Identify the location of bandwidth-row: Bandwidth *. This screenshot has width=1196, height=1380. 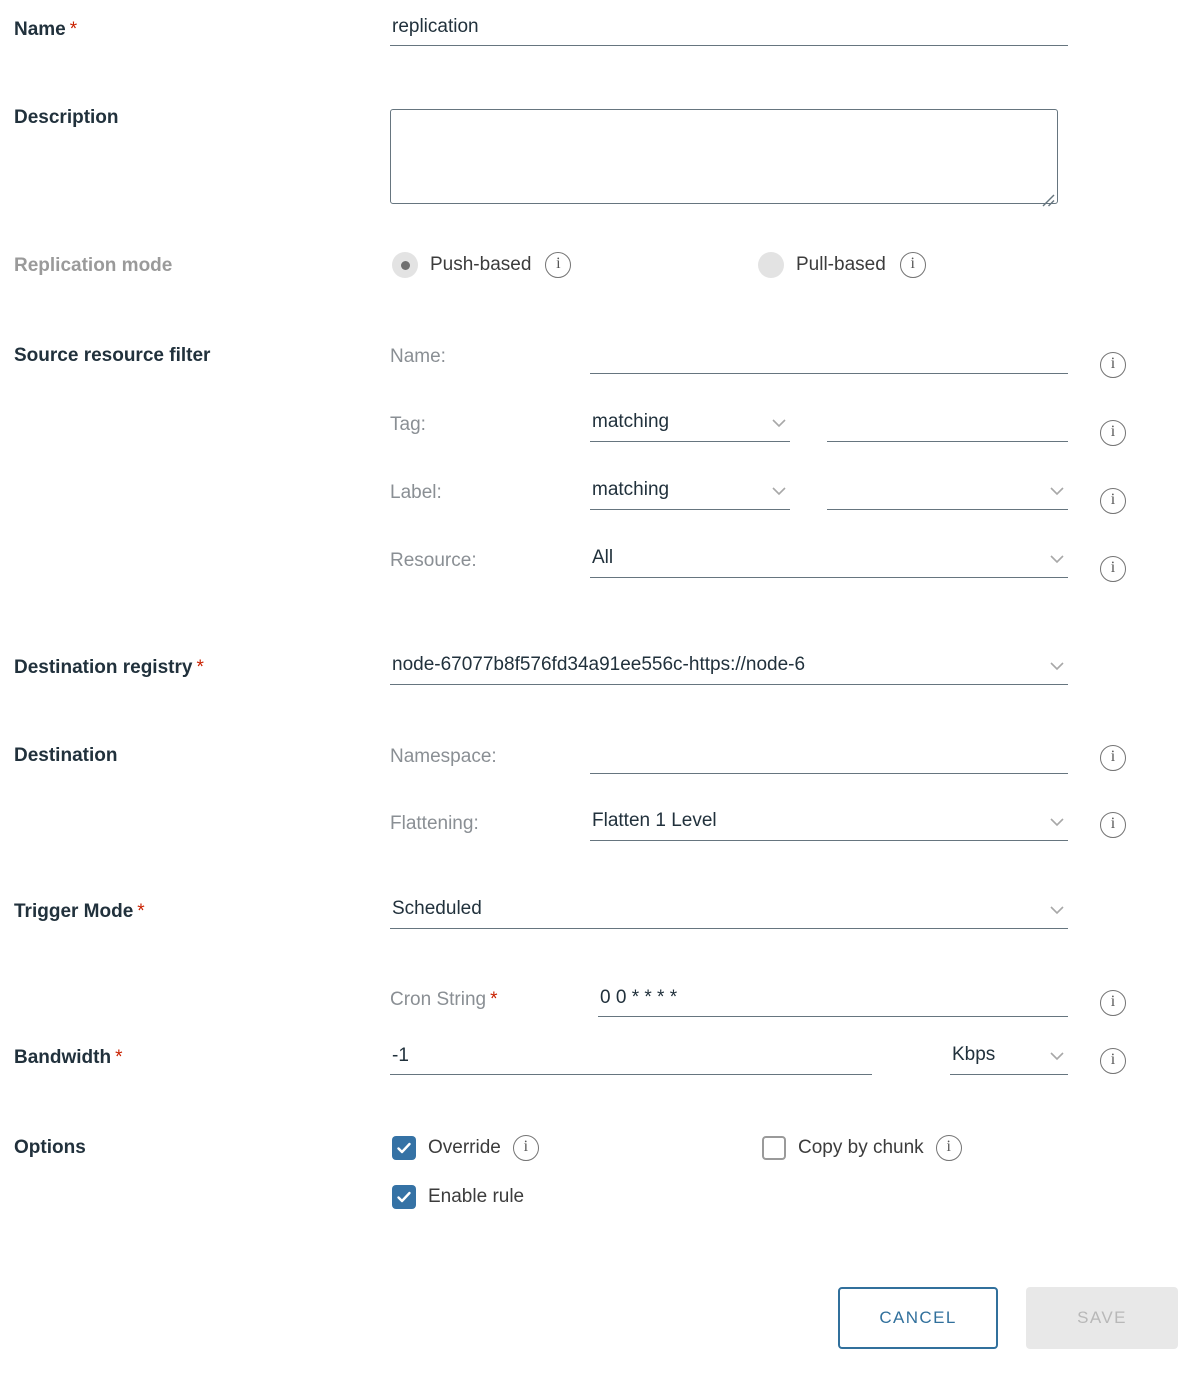
(68, 1058).